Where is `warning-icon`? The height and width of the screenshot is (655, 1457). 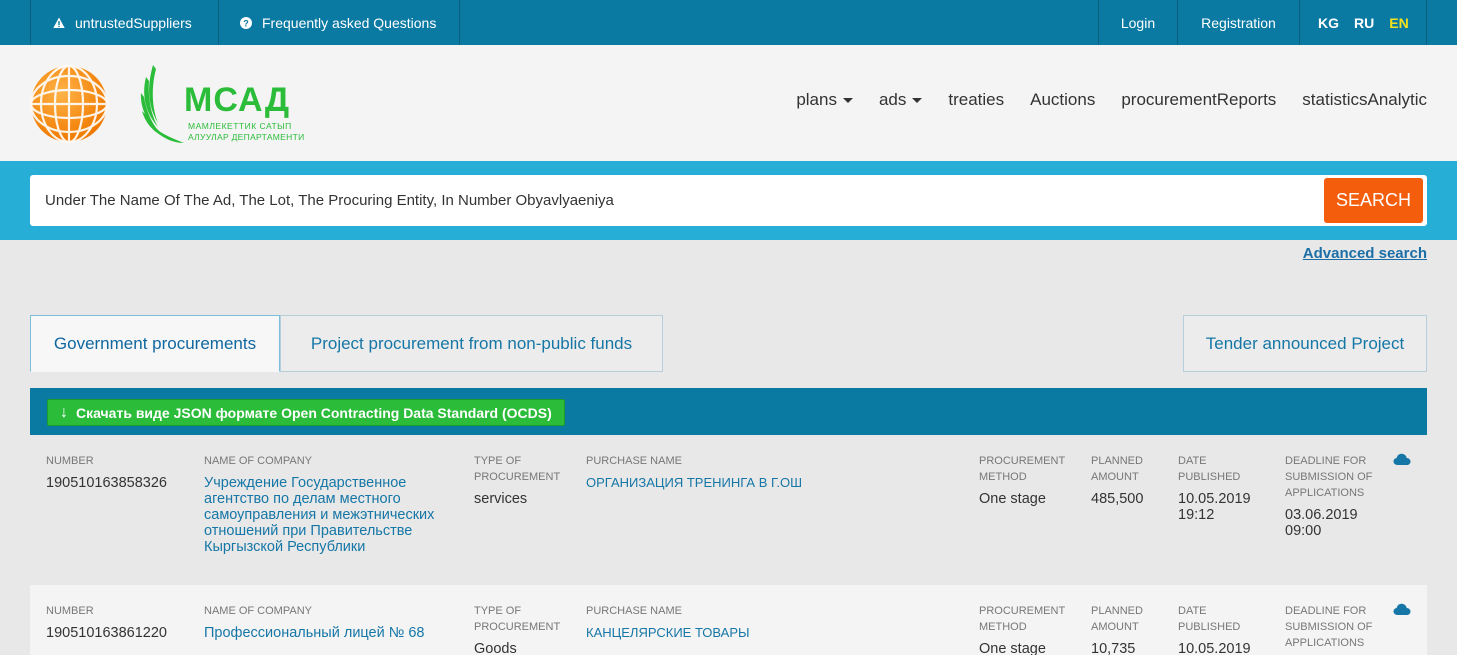
warning-icon is located at coordinates (59, 23).